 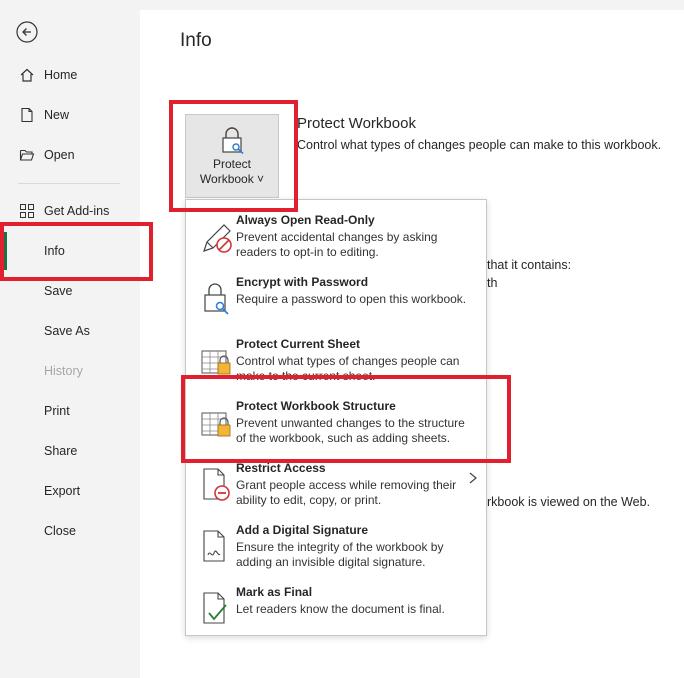 What do you see at coordinates (473, 478) in the screenshot?
I see `chevron-right-icon` at bounding box center [473, 478].